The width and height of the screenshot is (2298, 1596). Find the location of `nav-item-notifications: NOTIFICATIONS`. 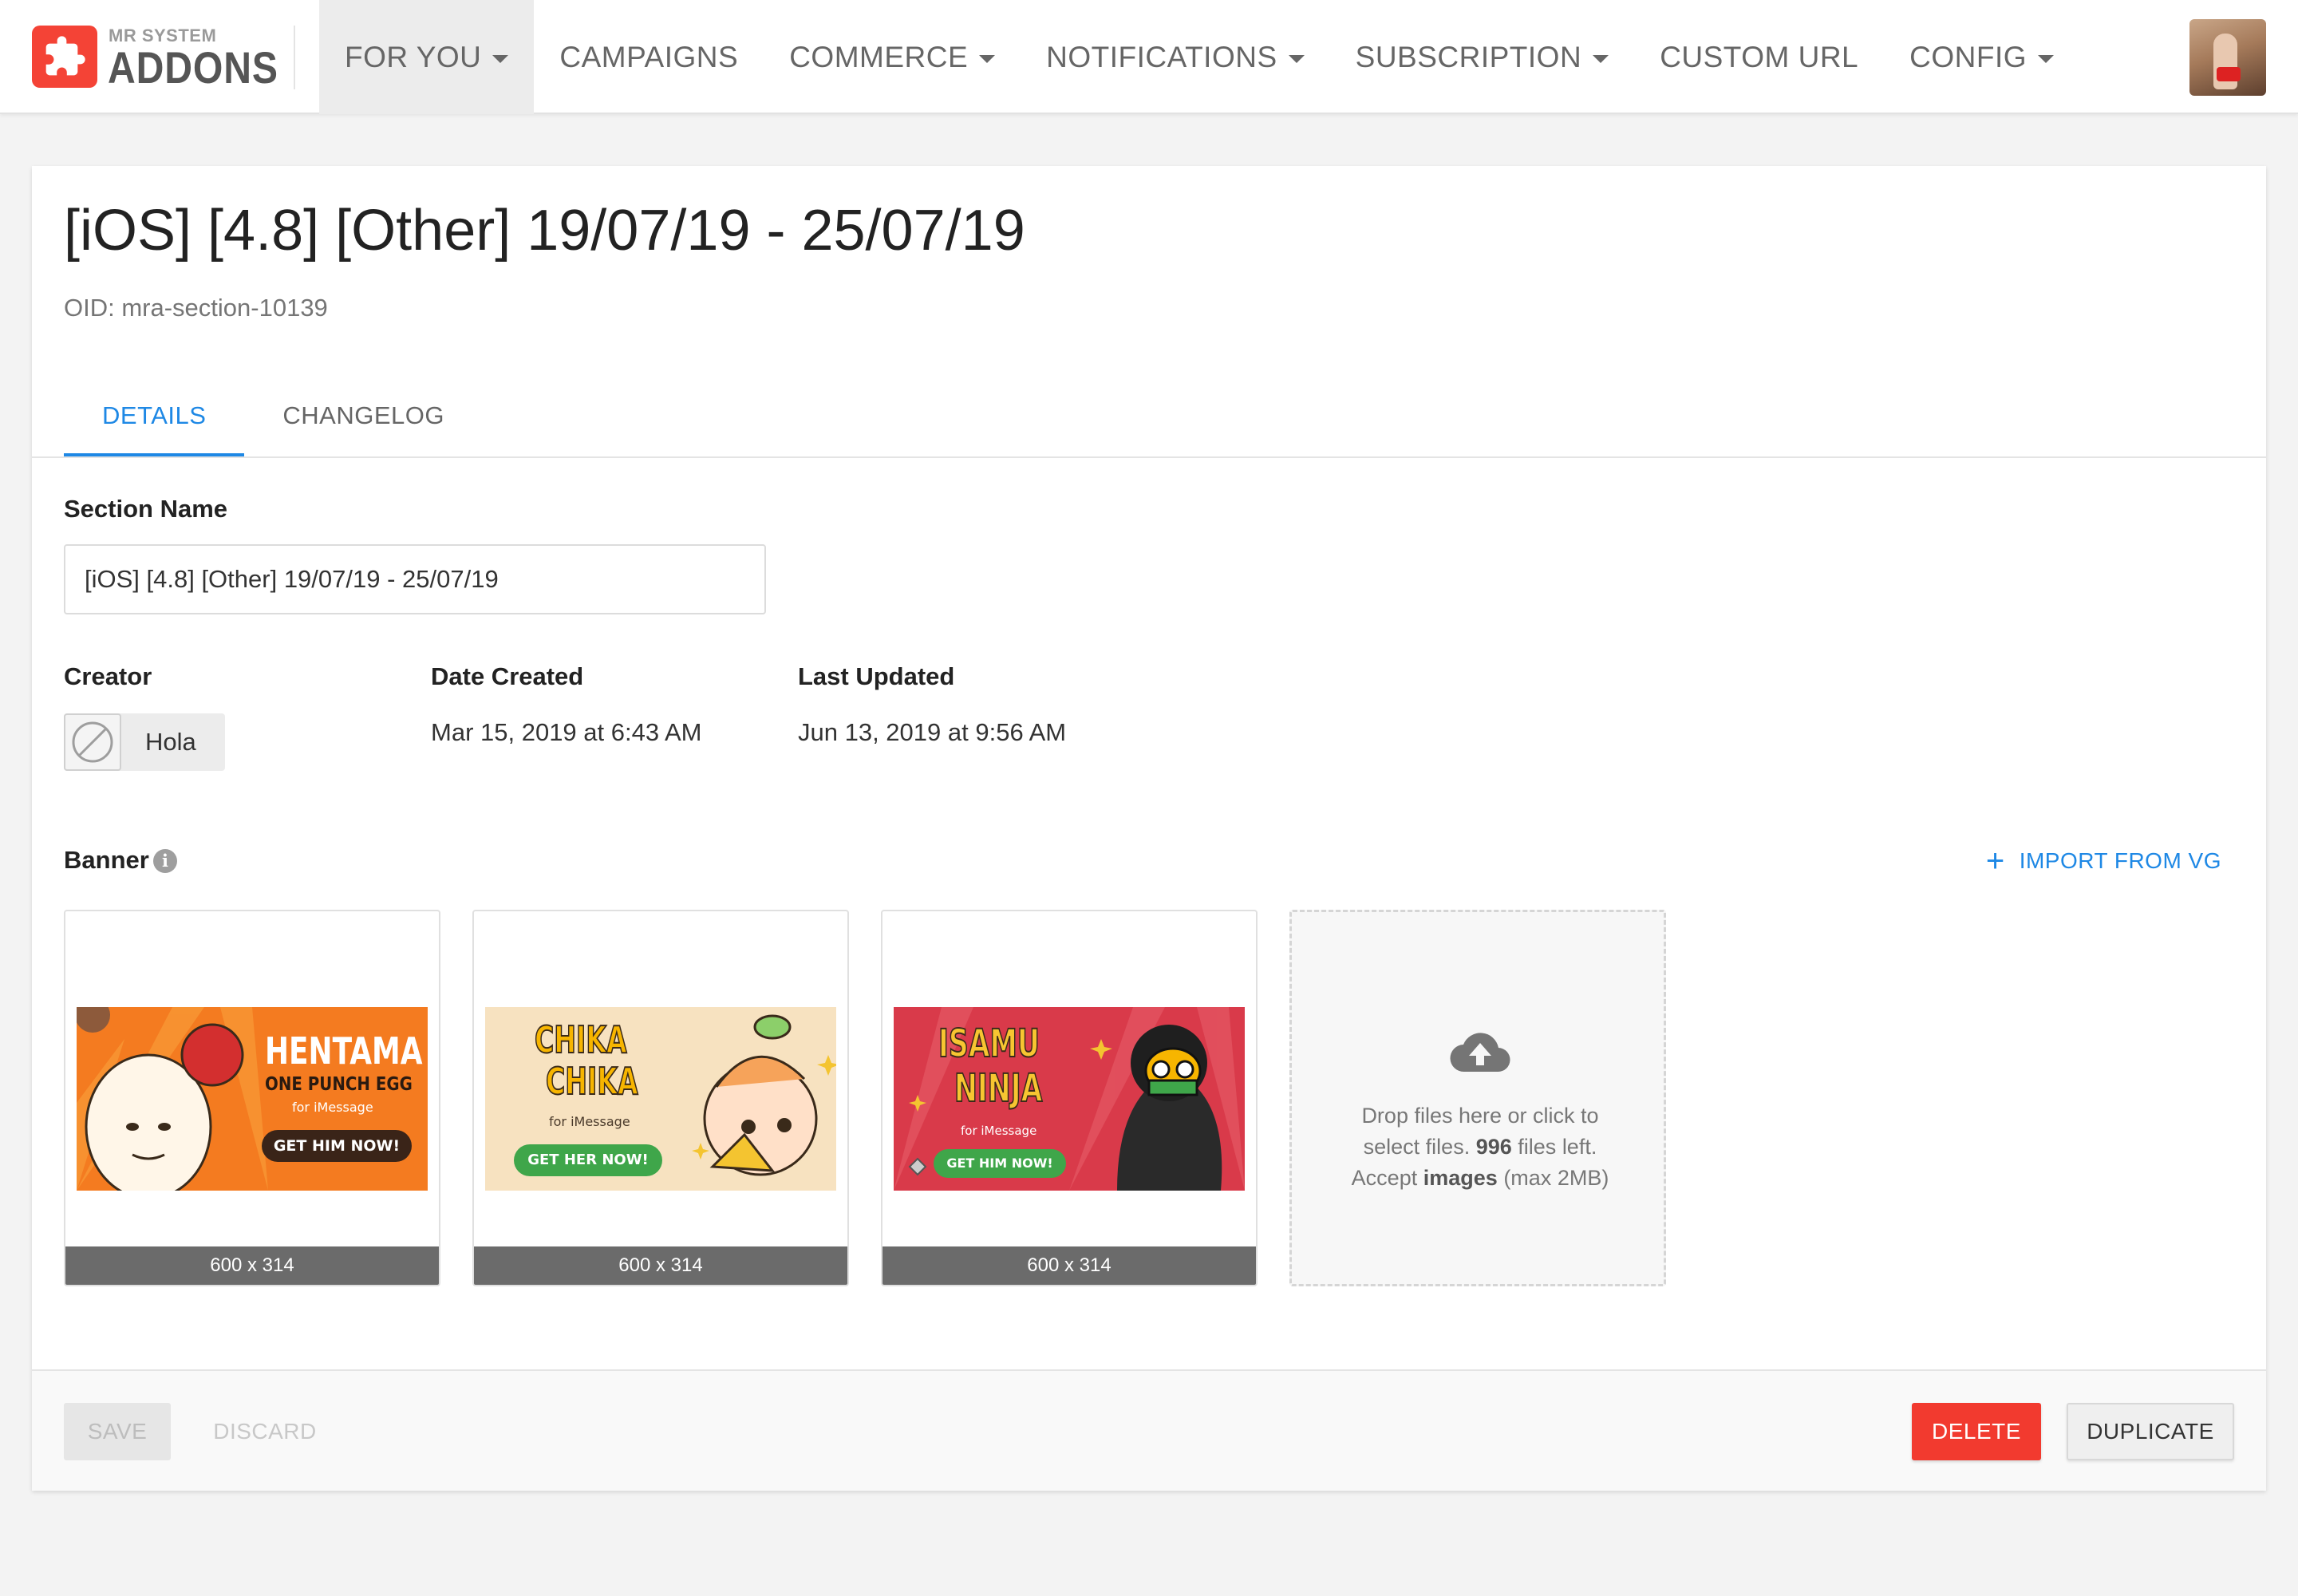

nav-item-notifications: NOTIFICATIONS is located at coordinates (1175, 57).